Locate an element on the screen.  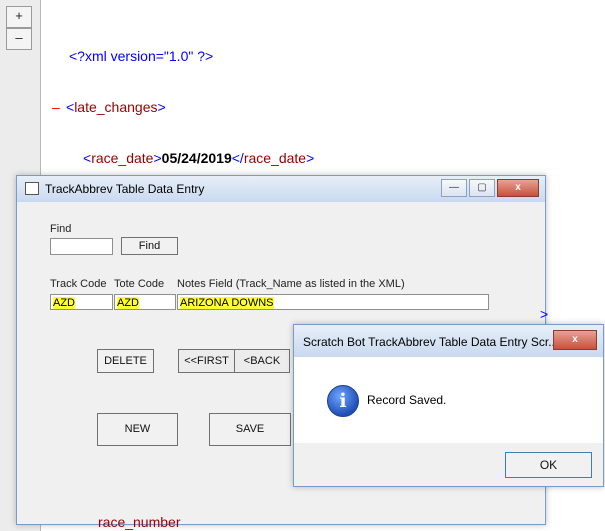
expand-button: + is located at coordinates (19, 17).